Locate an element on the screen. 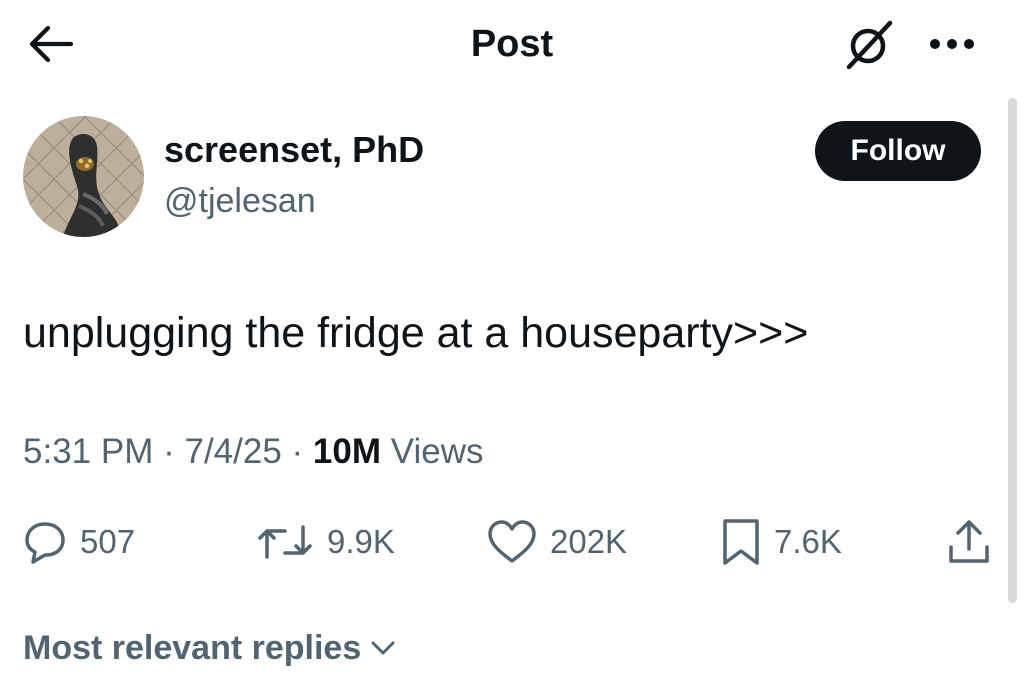 The height and width of the screenshot is (697, 1024). like-button: 202K is located at coordinates (556, 542).